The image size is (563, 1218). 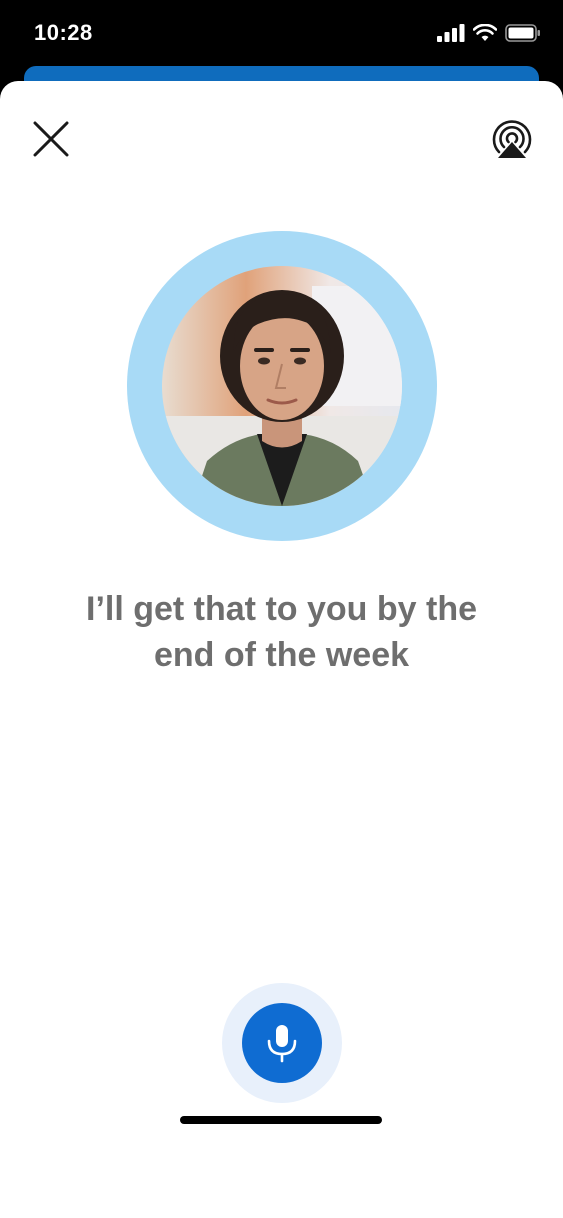 I want to click on microphone-icon, so click(x=282, y=1044).